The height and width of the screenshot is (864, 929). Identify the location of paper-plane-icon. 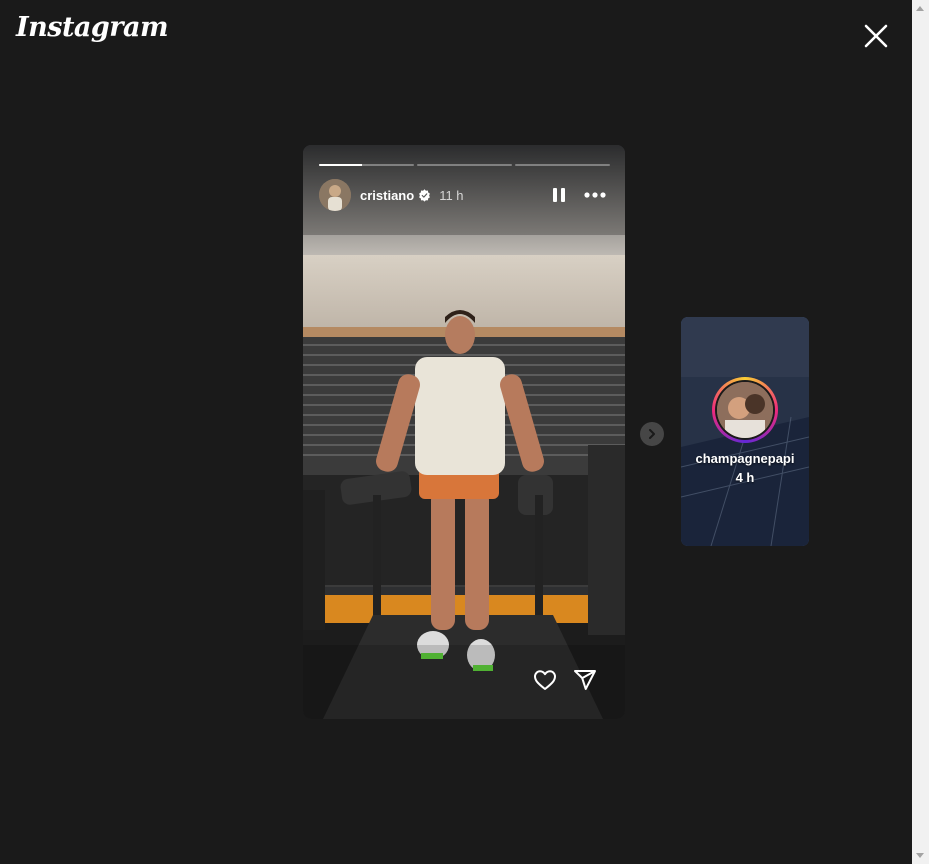
(585, 680).